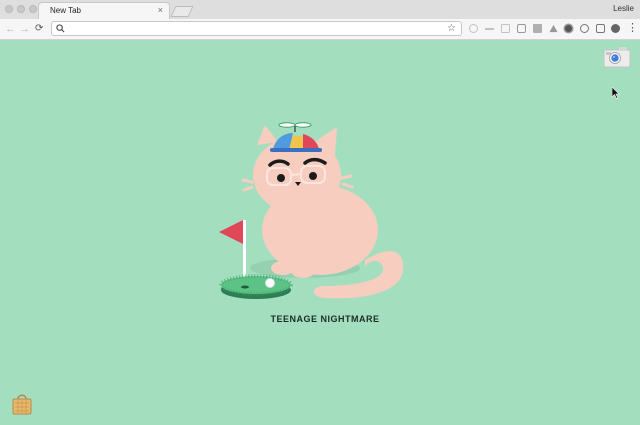 The image size is (640, 425). What do you see at coordinates (584, 28) in the screenshot?
I see `settings-extension-icon` at bounding box center [584, 28].